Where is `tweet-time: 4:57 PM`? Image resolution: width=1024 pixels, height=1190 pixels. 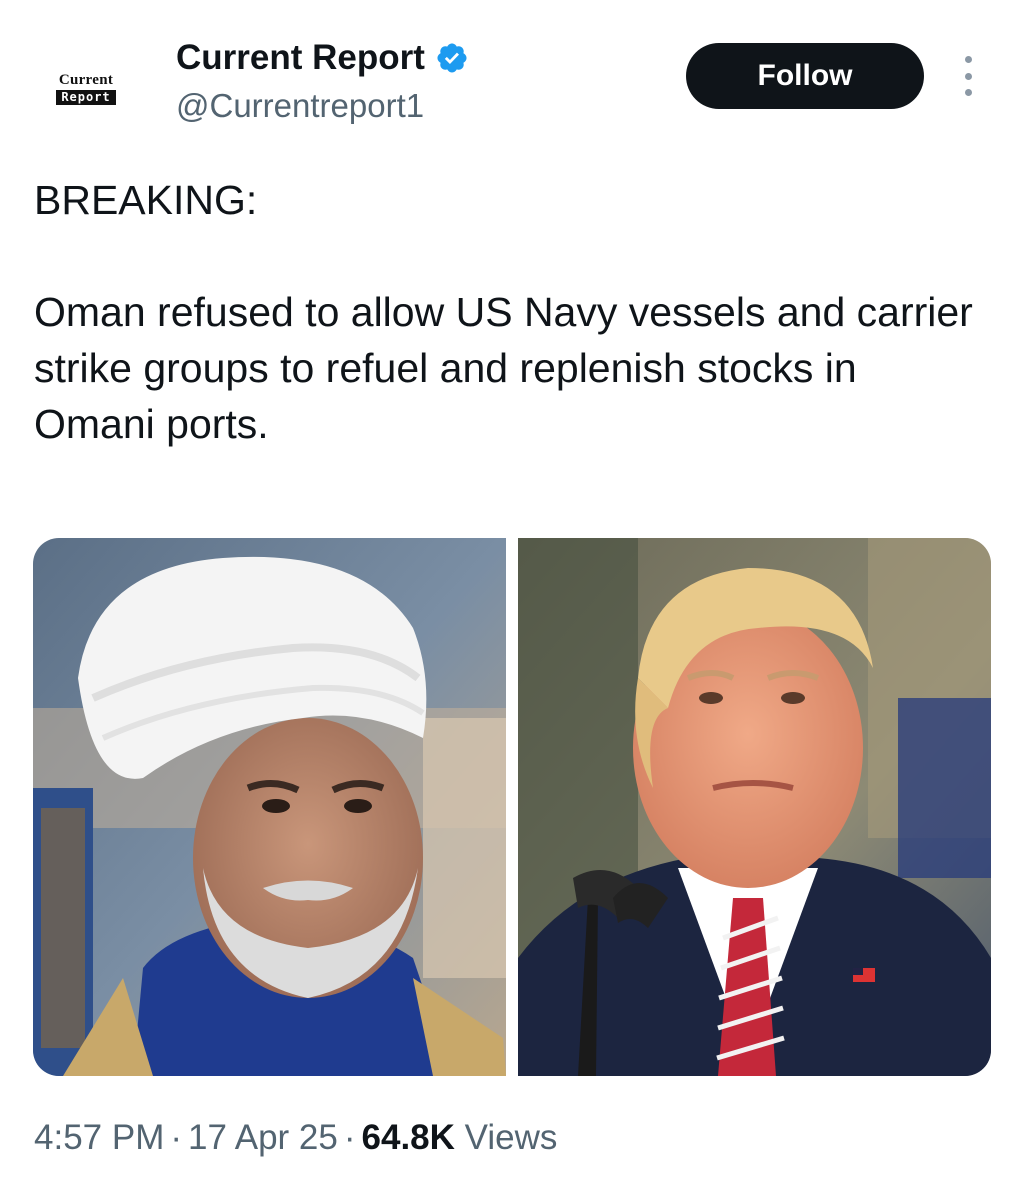 tweet-time: 4:57 PM is located at coordinates (99, 1137).